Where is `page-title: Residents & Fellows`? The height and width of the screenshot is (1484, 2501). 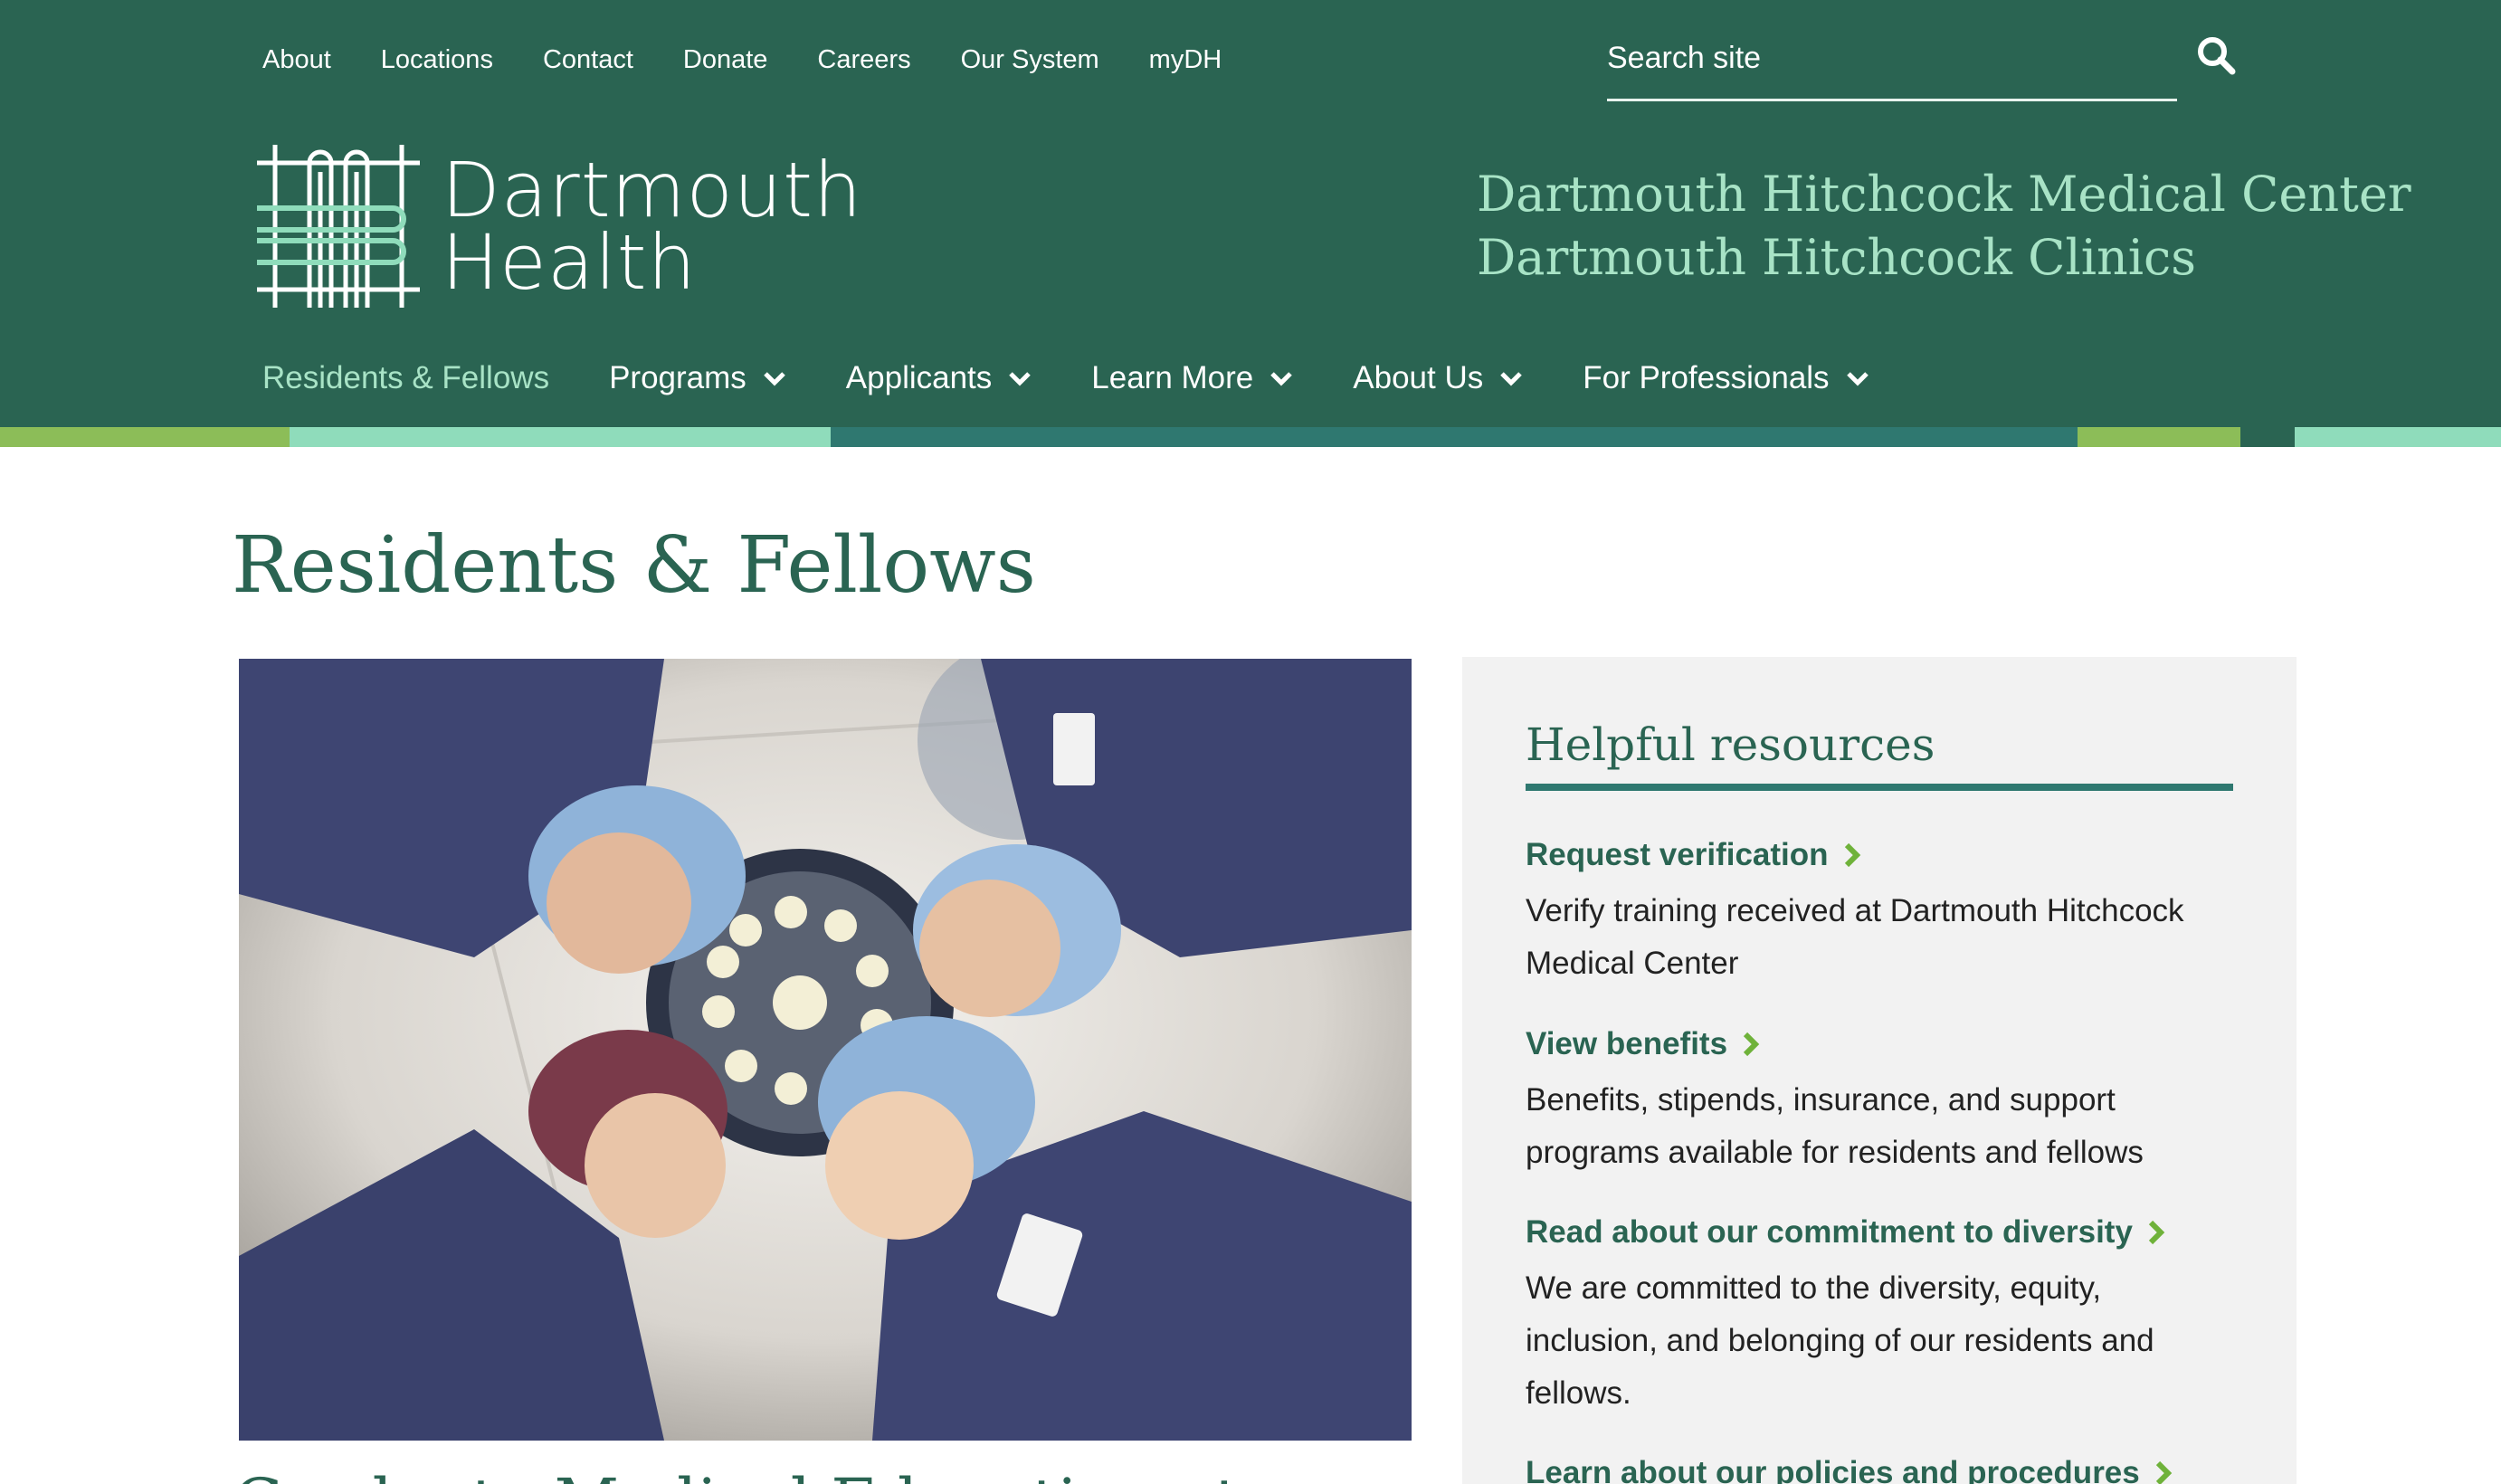 page-title: Residents & Fellows is located at coordinates (634, 565).